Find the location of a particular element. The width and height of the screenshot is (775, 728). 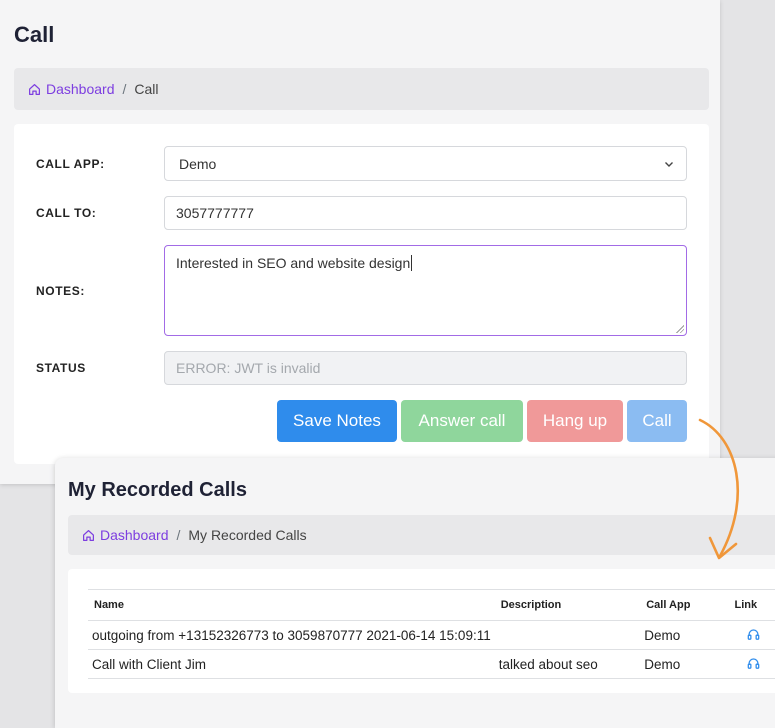

row-description: talked about seo is located at coordinates (567, 664).